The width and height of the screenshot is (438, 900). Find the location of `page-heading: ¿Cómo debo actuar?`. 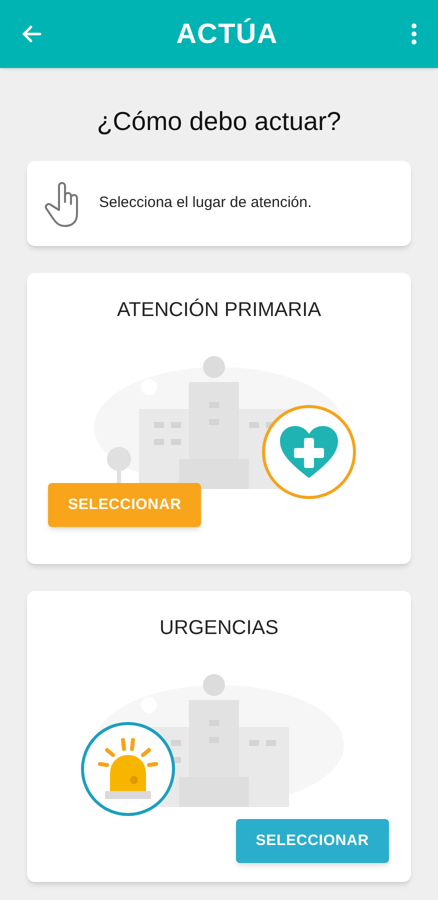

page-heading: ¿Cómo debo actuar? is located at coordinates (219, 121).